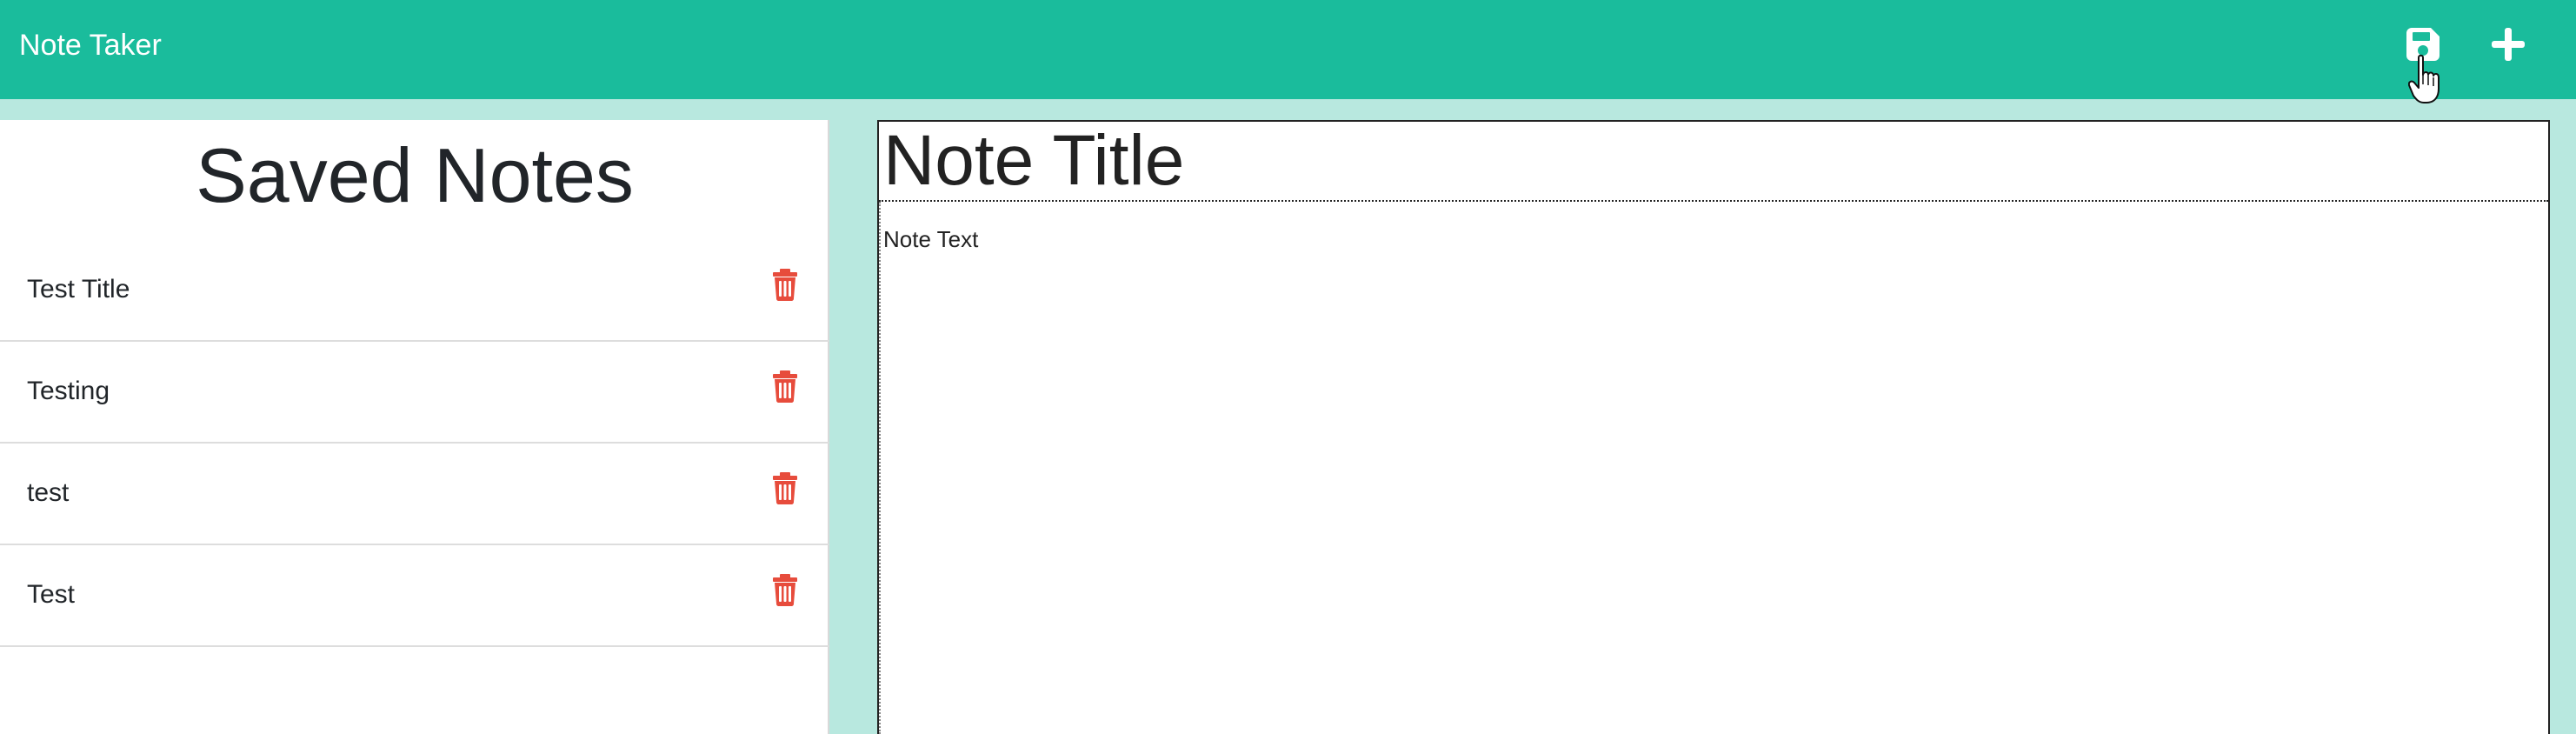 This screenshot has height=734, width=2576. What do you see at coordinates (1288, 52) in the screenshot?
I see `navbar: Note Taker` at bounding box center [1288, 52].